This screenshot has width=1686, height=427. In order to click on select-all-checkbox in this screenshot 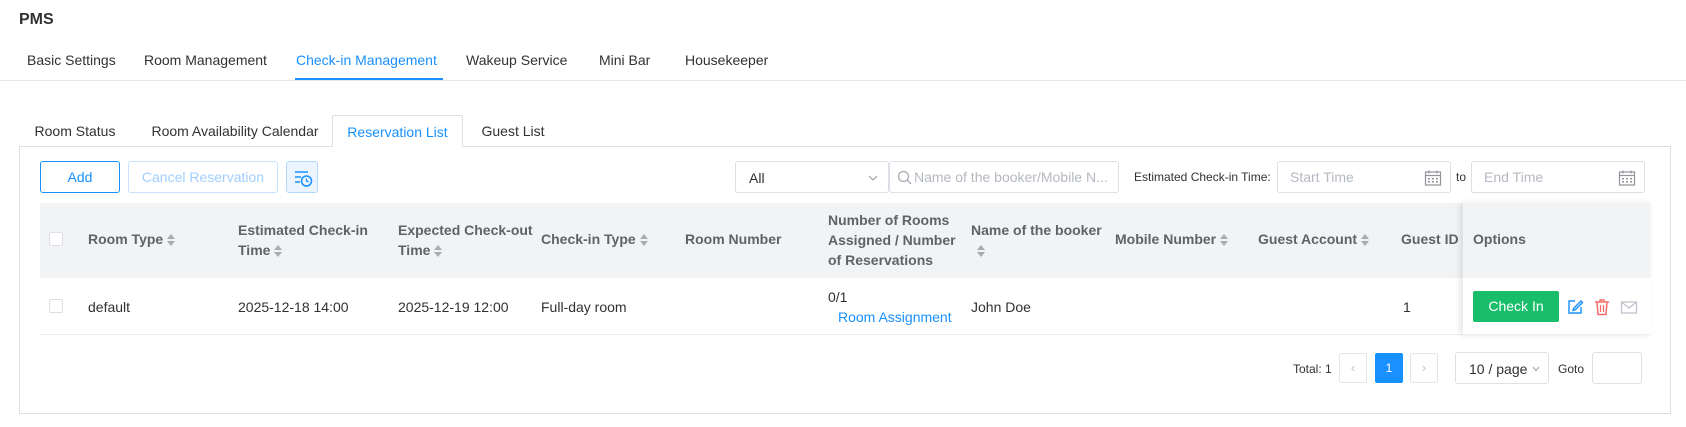, I will do `click(56, 239)`.